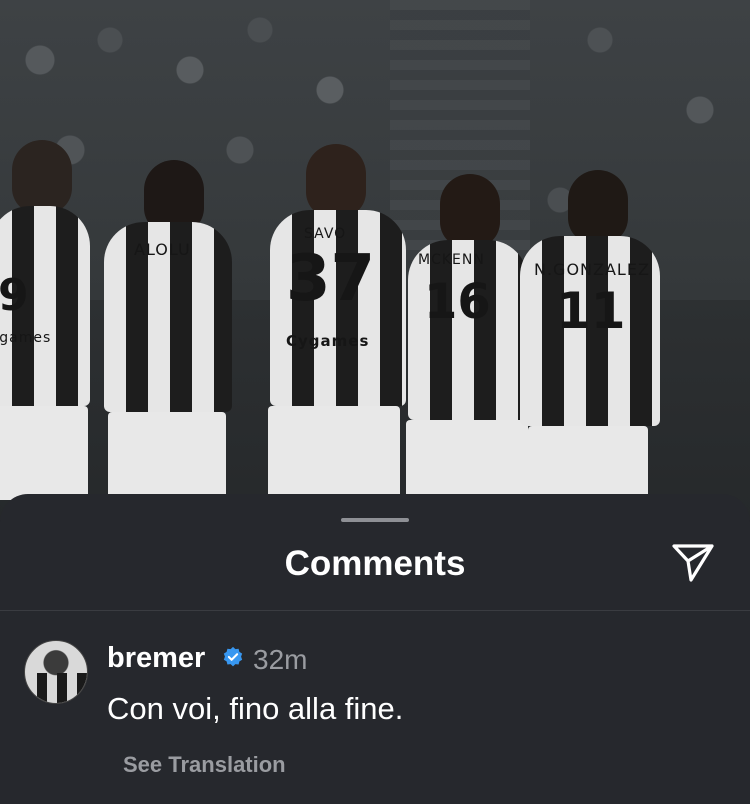  I want to click on jersey-sponsor: ygames, so click(26, 338).